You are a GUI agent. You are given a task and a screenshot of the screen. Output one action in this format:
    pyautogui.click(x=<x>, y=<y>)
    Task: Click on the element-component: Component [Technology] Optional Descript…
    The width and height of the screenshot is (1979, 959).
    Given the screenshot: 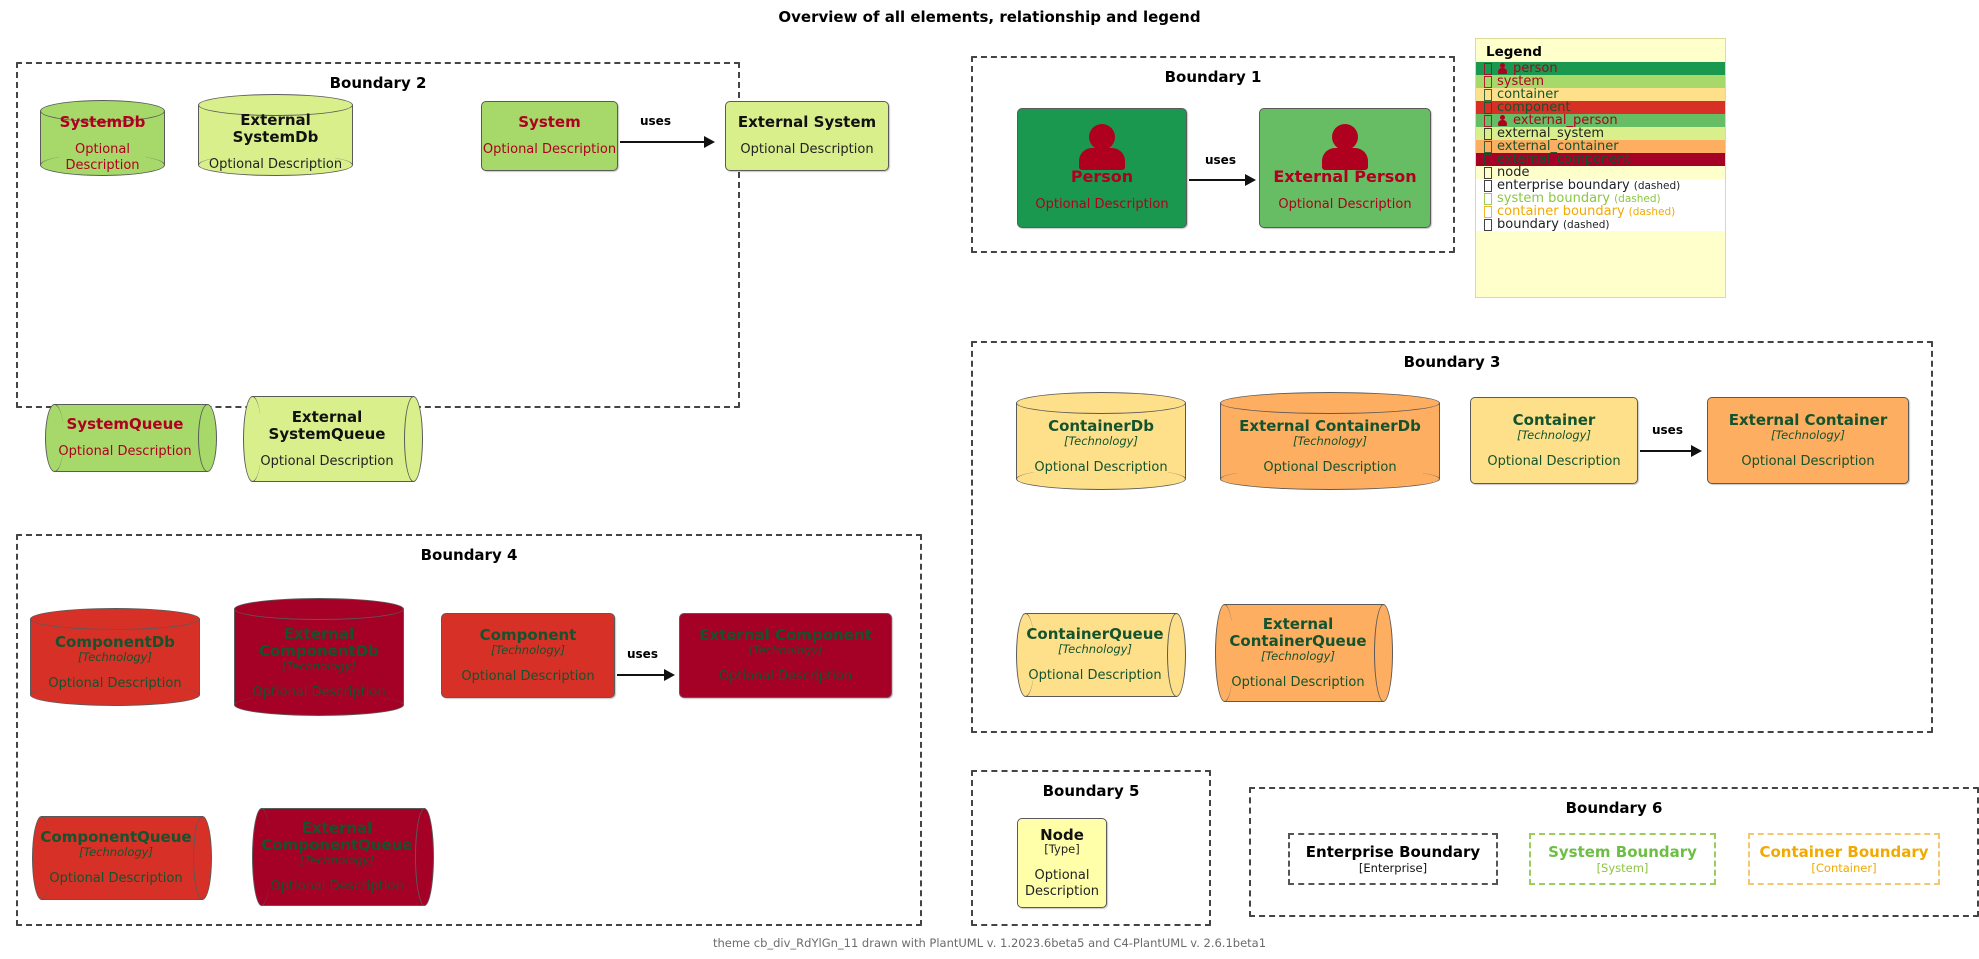 What is the action you would take?
    pyautogui.click(x=528, y=655)
    